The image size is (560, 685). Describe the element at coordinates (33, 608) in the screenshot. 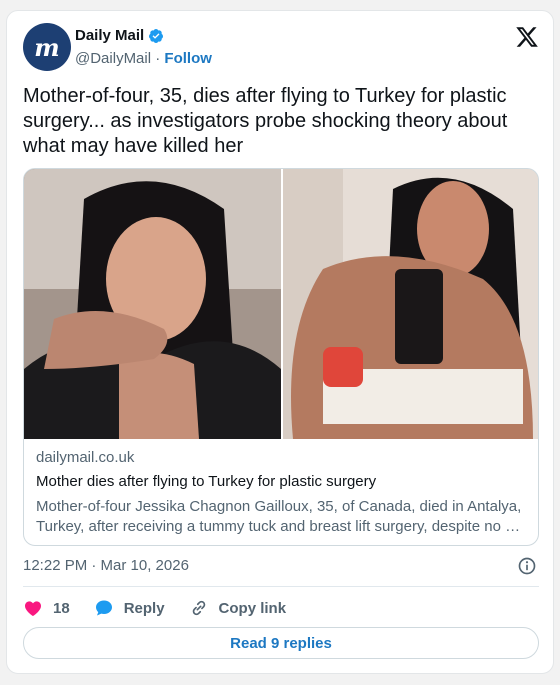

I see `heart-icon` at that location.